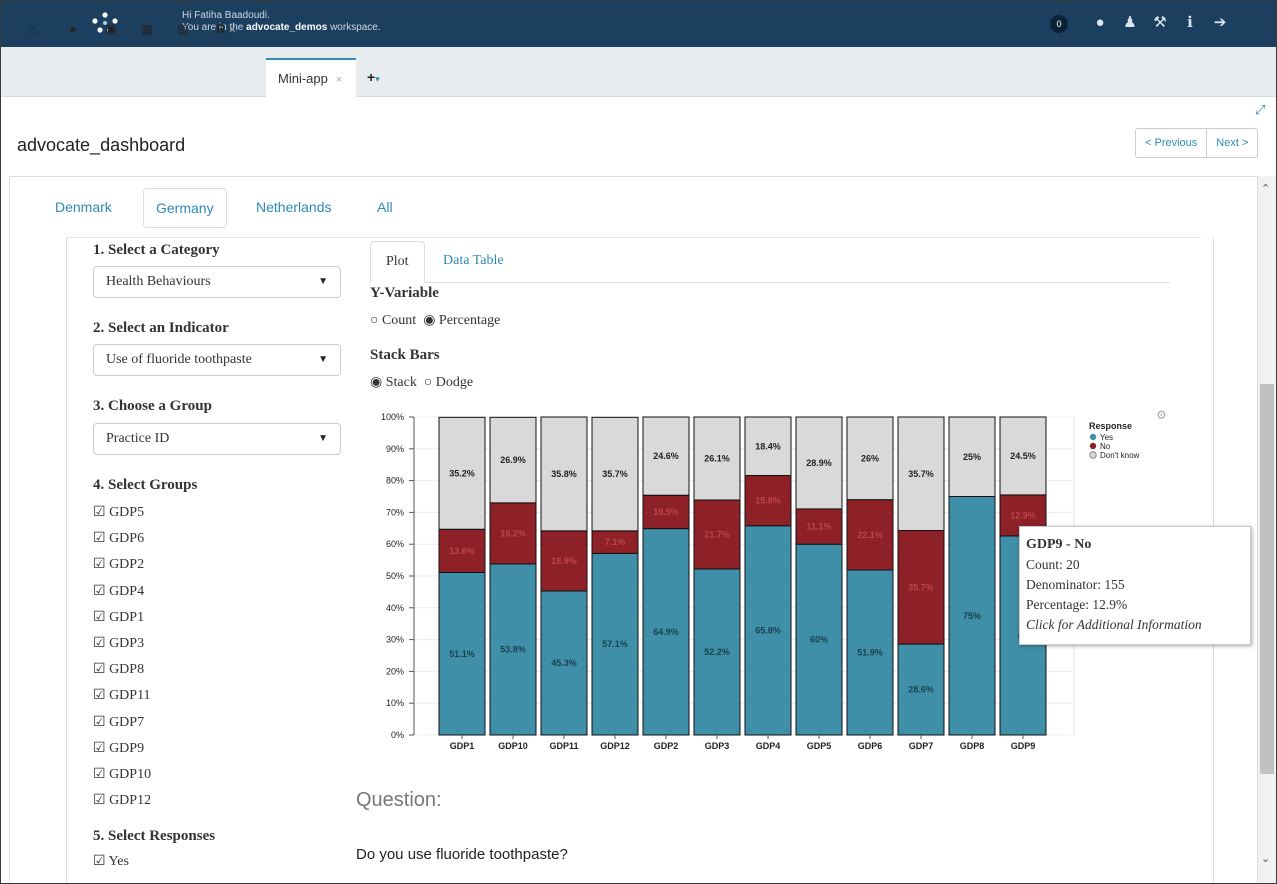  I want to click on info-icon: ℹ, so click(1190, 23).